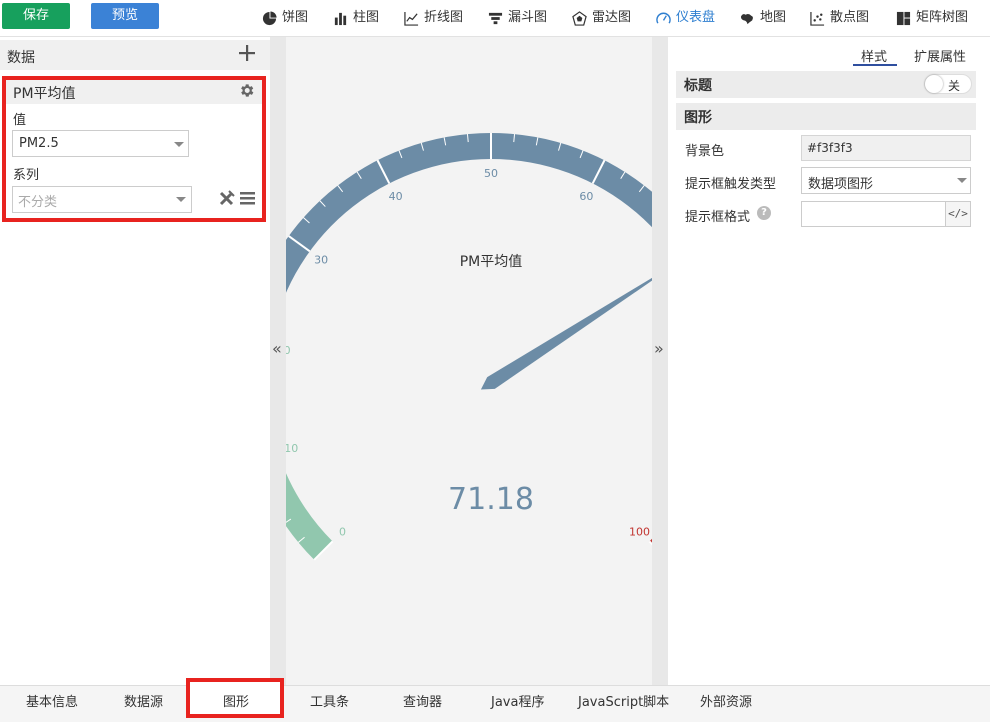  I want to click on chart-type-line: 折线图, so click(433, 18).